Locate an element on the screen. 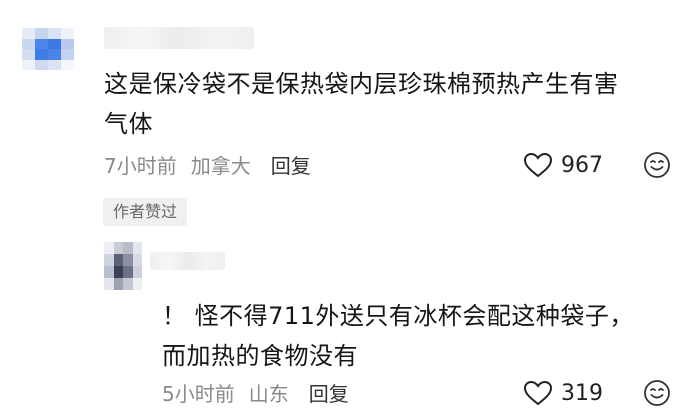 Image resolution: width=677 pixels, height=414 pixels. comment-line: ！ 怪不得711外送只有冰杯会配这种袋子， is located at coordinates (398, 316).